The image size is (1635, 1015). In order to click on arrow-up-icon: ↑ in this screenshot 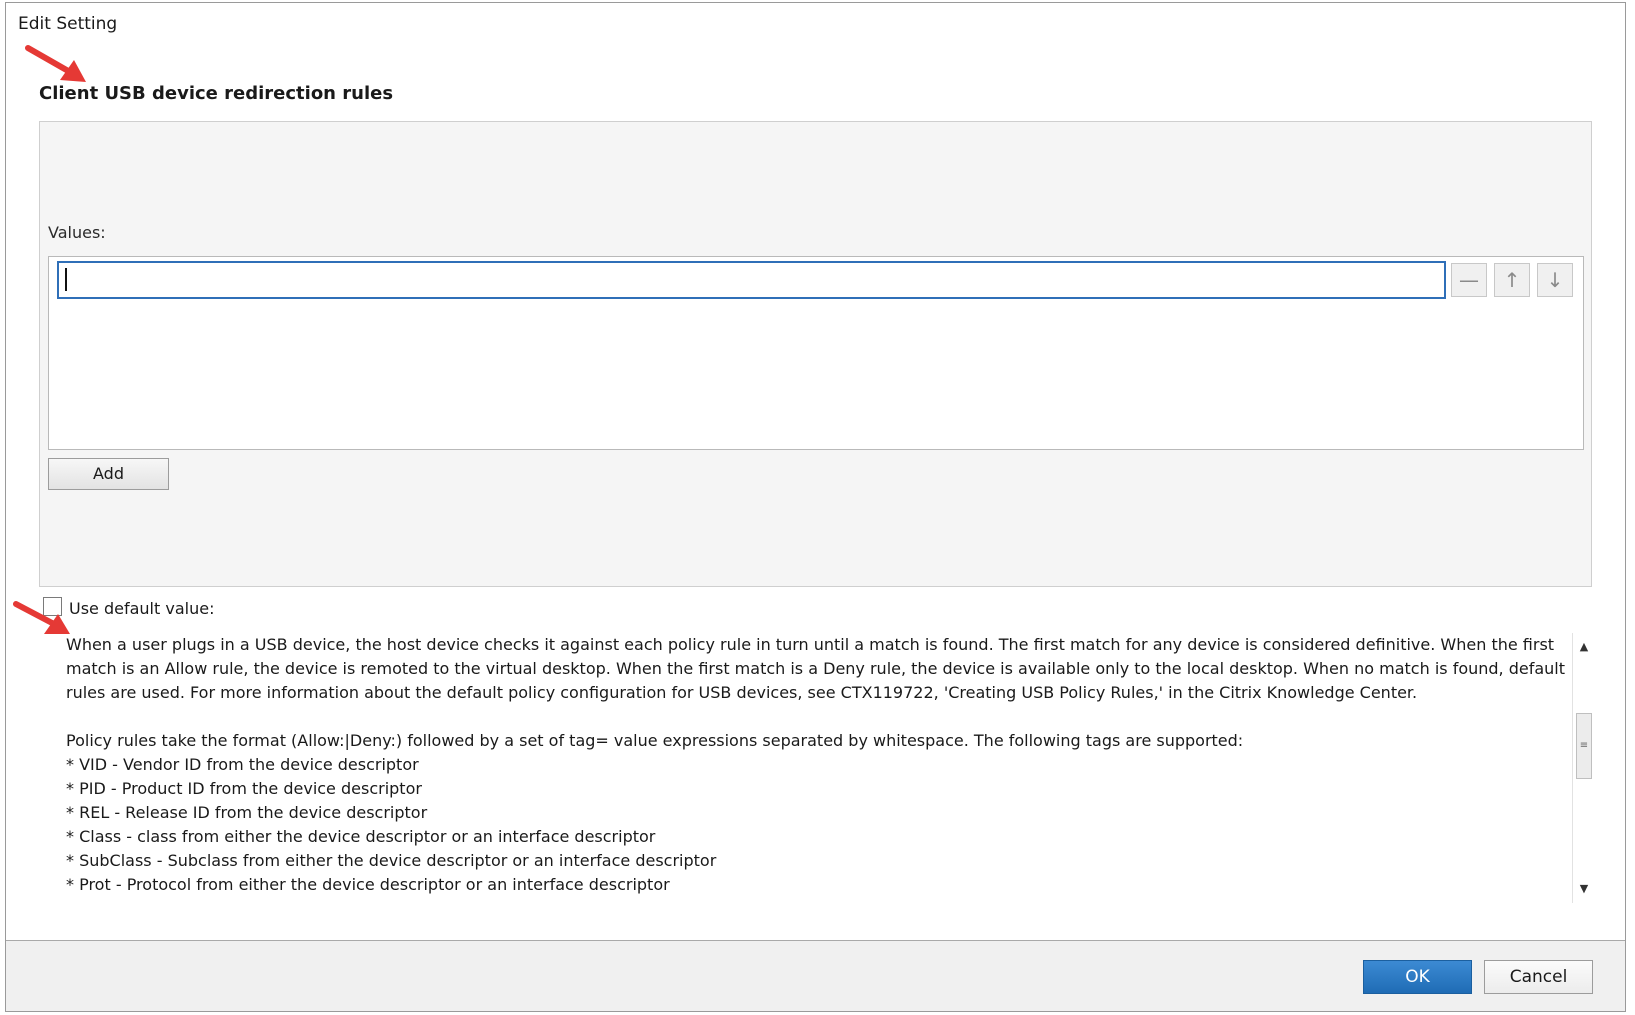, I will do `click(1512, 280)`.